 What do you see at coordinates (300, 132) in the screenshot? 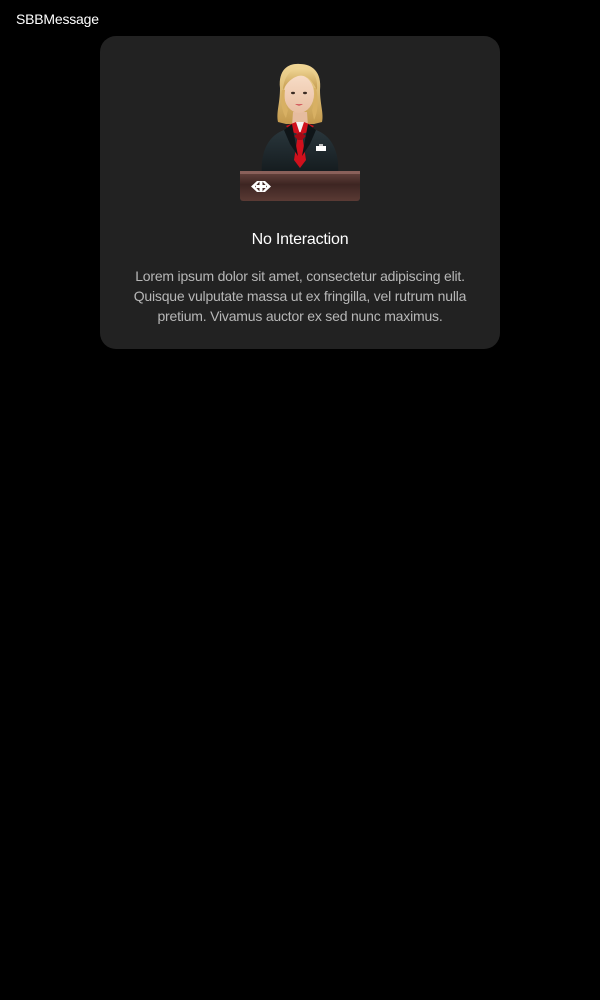
I see `sbb-staff-illustration` at bounding box center [300, 132].